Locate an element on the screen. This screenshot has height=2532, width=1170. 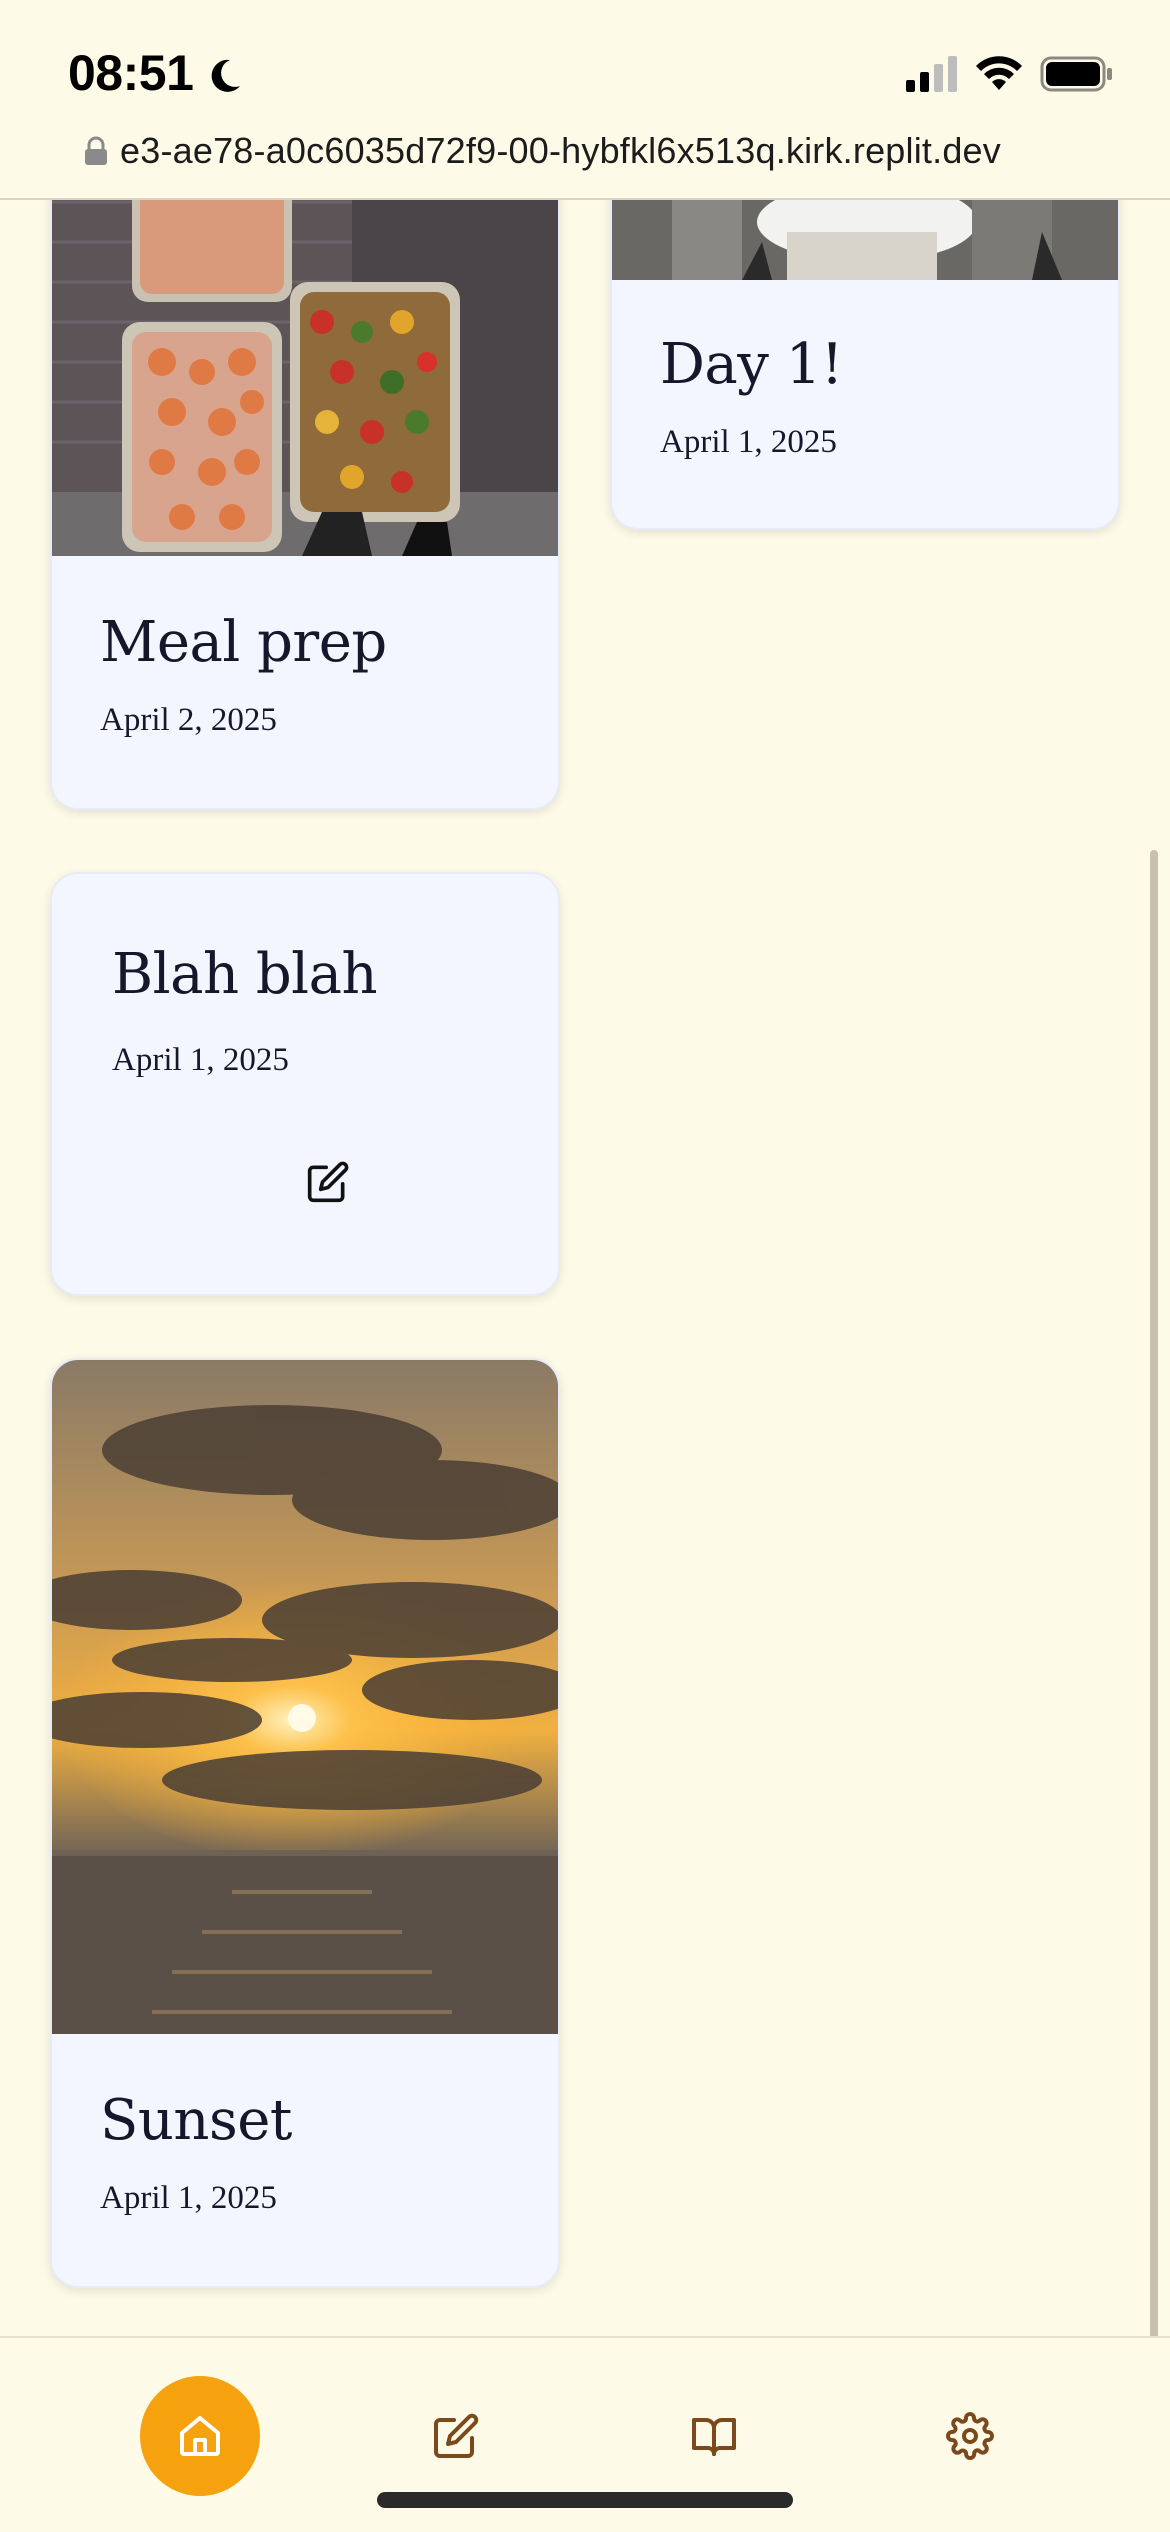
home-icon is located at coordinates (200, 2436).